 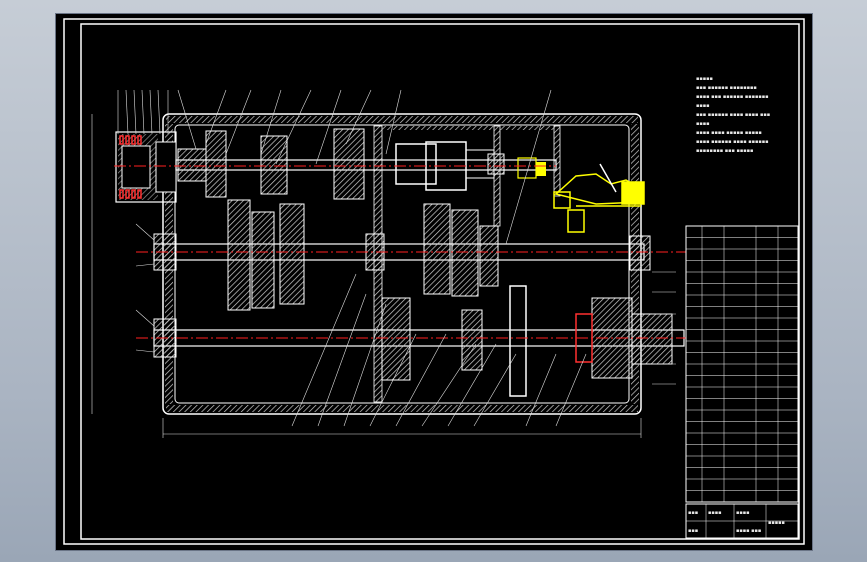 What do you see at coordinates (748, 531) in the screenshot?
I see `title-block-cell: ▪▪▪▪ ▪▪▪` at bounding box center [748, 531].